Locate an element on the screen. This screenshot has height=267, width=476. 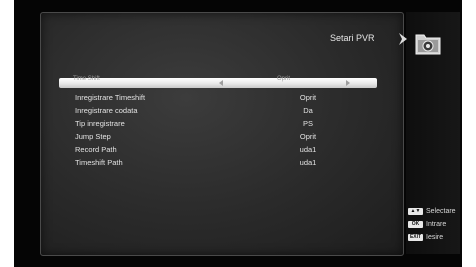
menu-item-jump-step: Jump Step Oprit is located at coordinates (225, 137).